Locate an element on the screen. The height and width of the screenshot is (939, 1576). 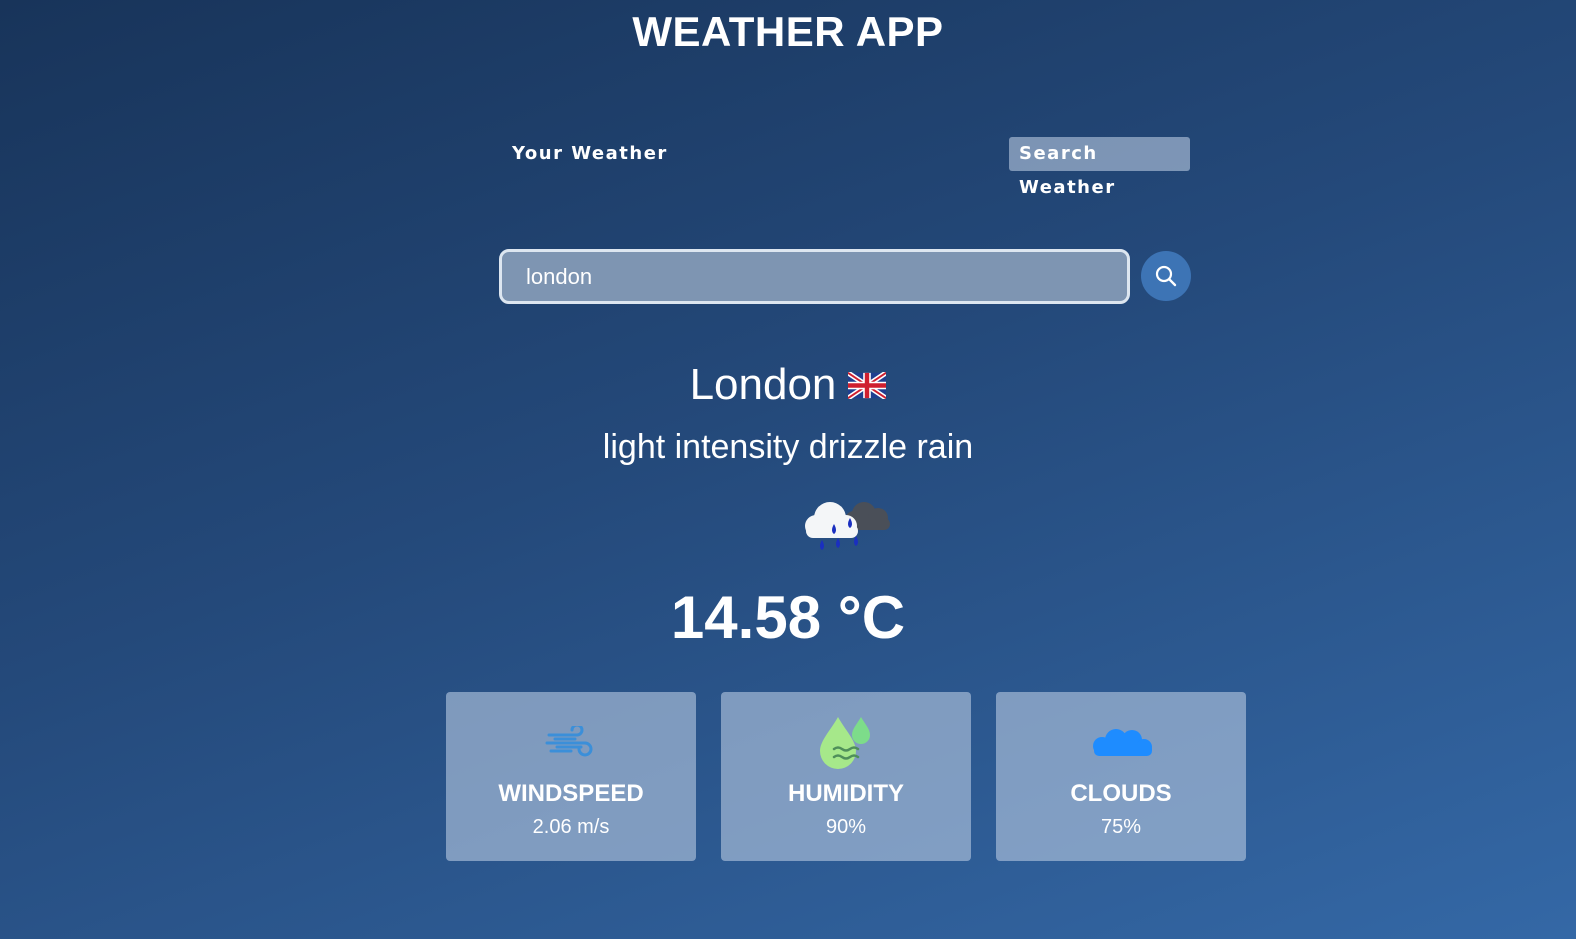
drizzle-rain-icon is located at coordinates (847, 526).